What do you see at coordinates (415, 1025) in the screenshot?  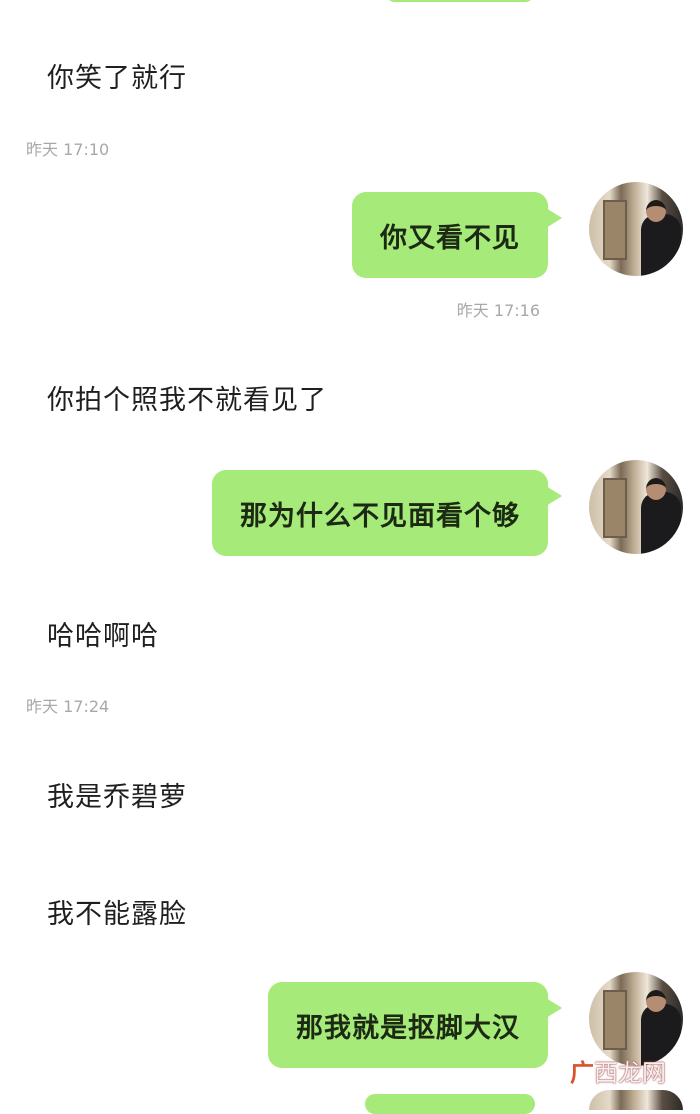 I see `sent-message-bubble: 那我就是抠脚大汉` at bounding box center [415, 1025].